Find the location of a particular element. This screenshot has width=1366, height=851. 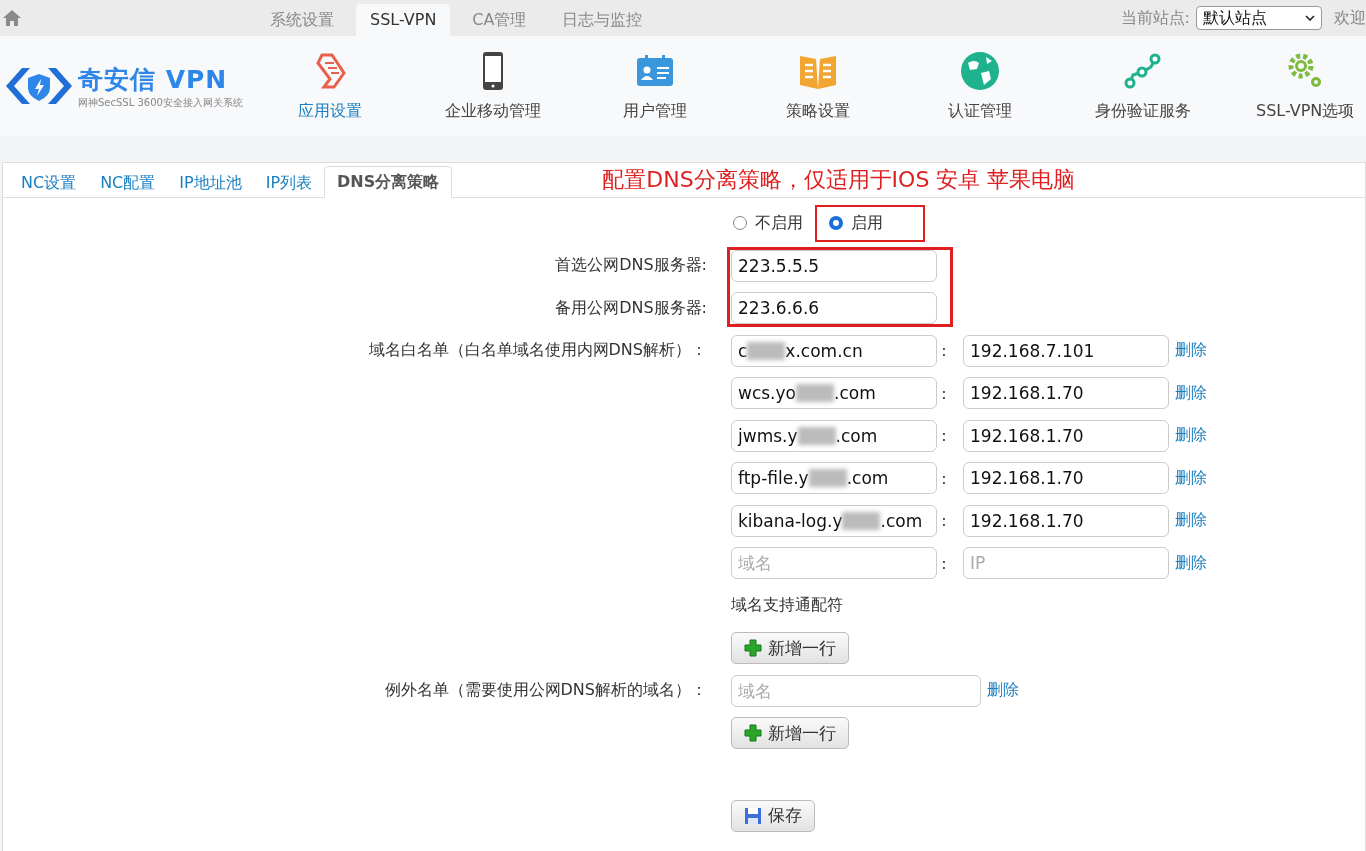

globe-icon is located at coordinates (980, 70).